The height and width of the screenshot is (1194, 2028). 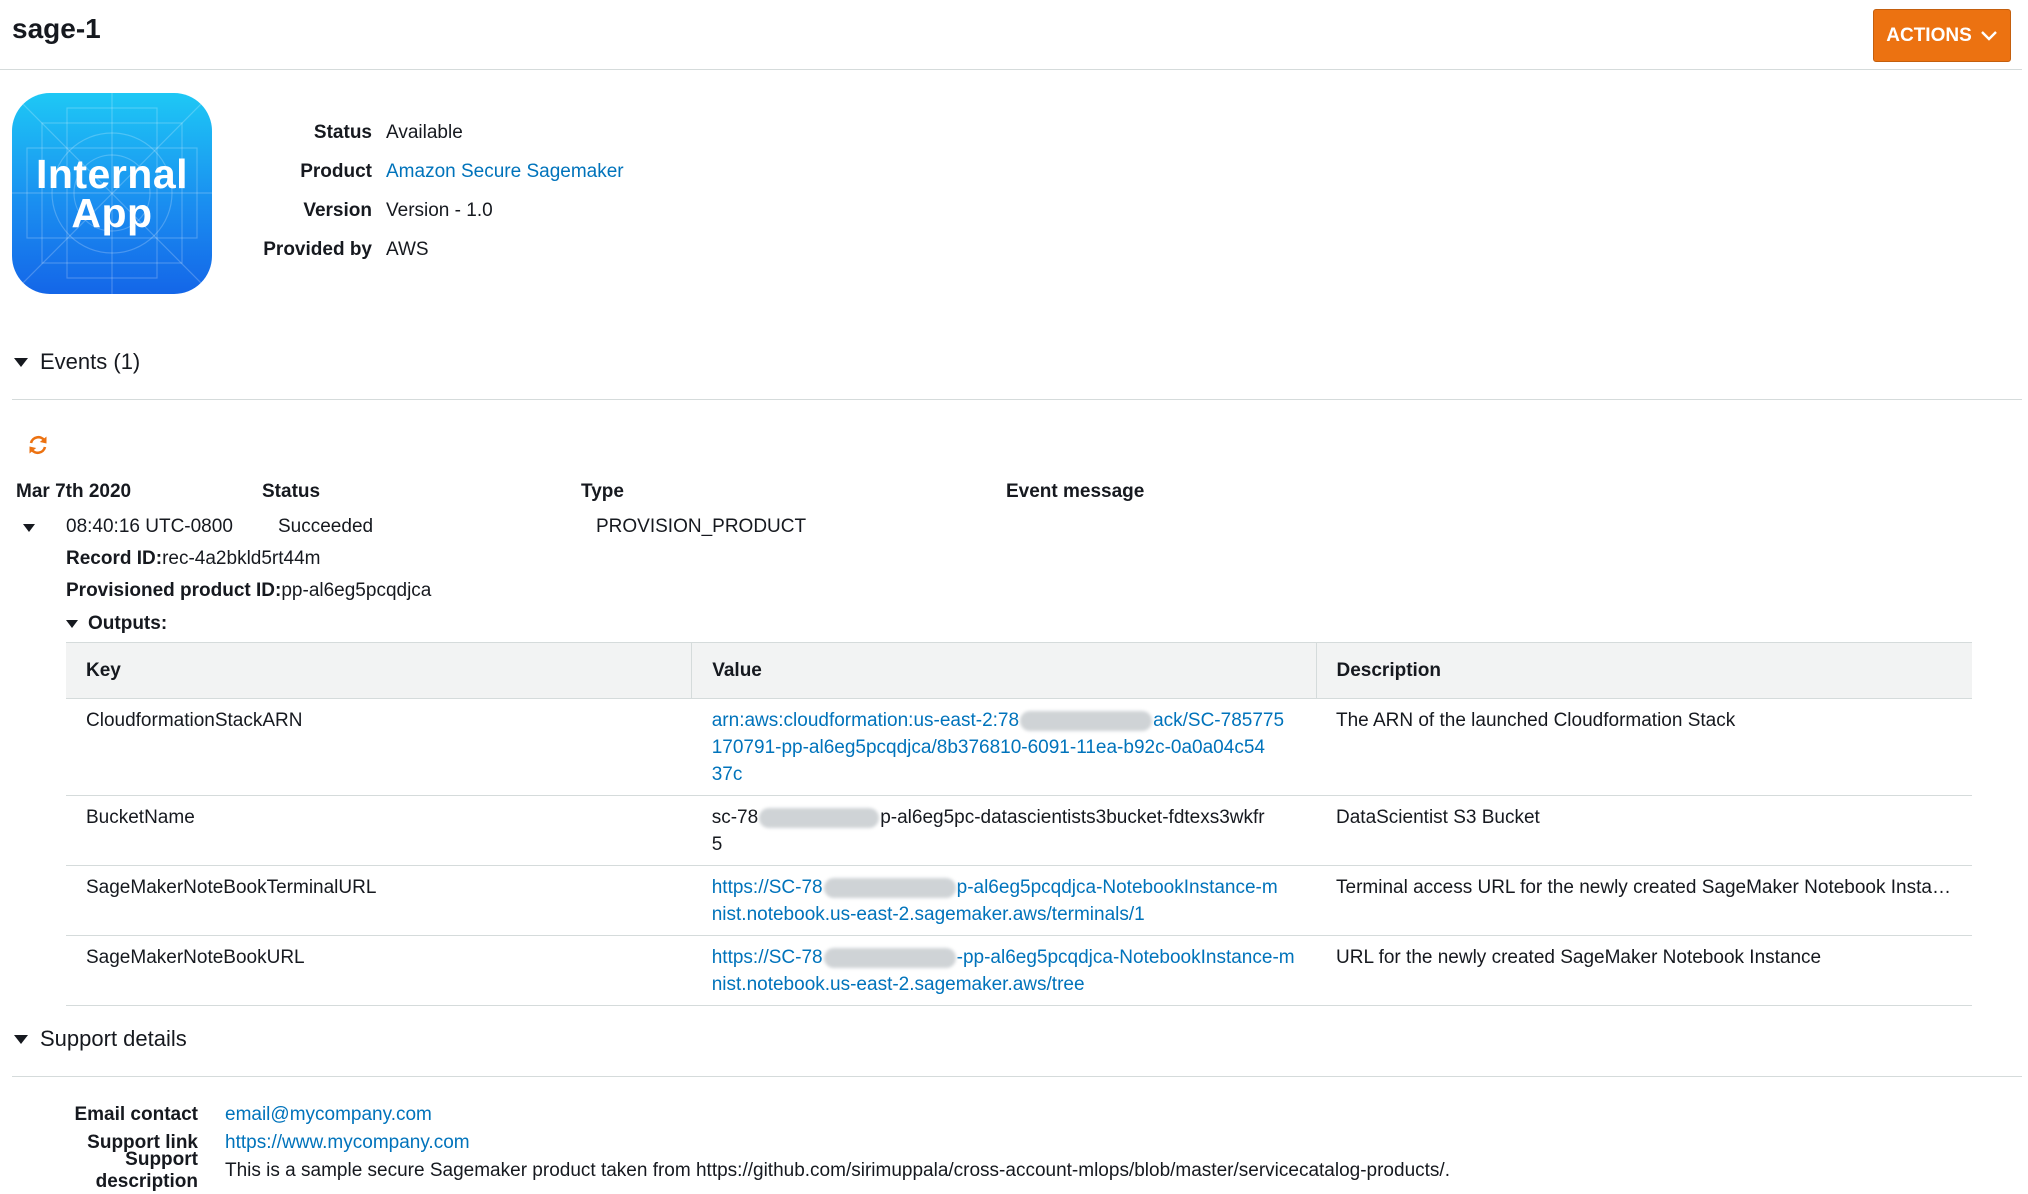 I want to click on output-value-part: ack/SC-785775, so click(x=1218, y=720).